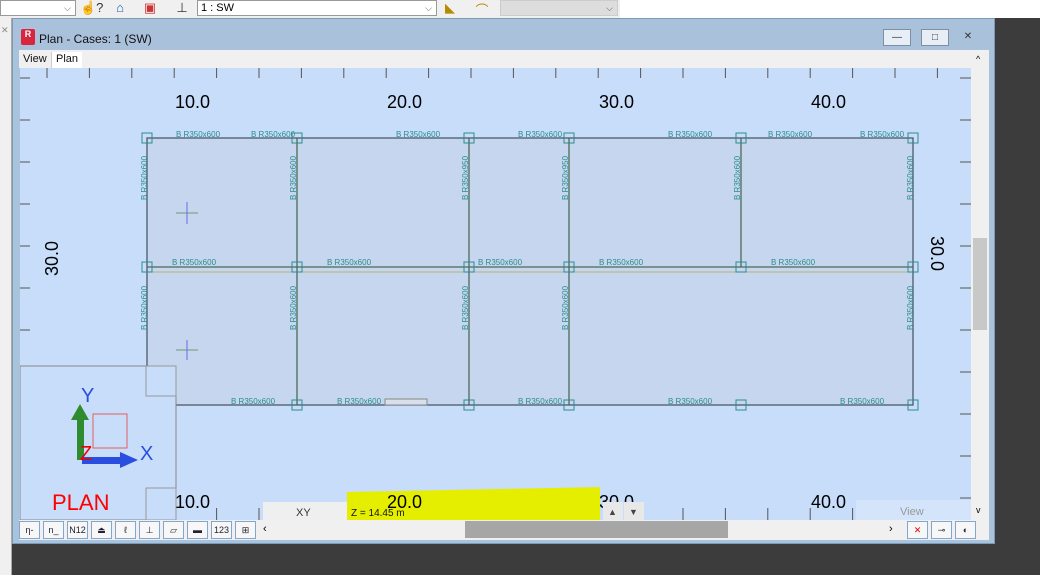 Image resolution: width=1040 pixels, height=575 pixels. I want to click on axis-label-left: 30.0, so click(52, 258).